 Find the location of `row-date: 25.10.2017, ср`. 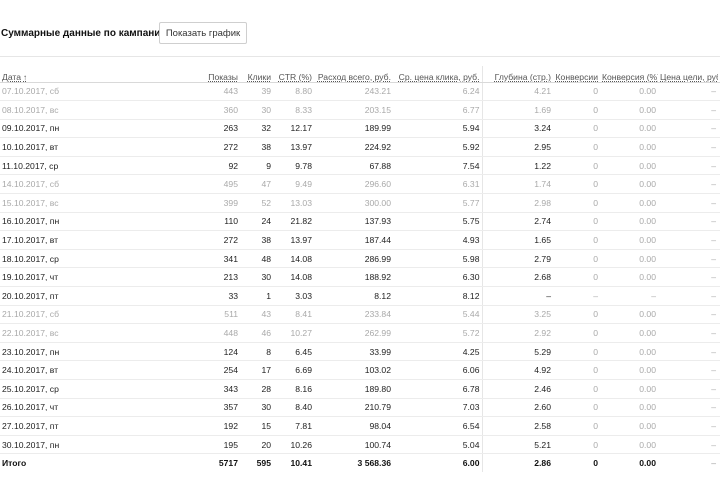

row-date: 25.10.2017, ср is located at coordinates (40, 389).